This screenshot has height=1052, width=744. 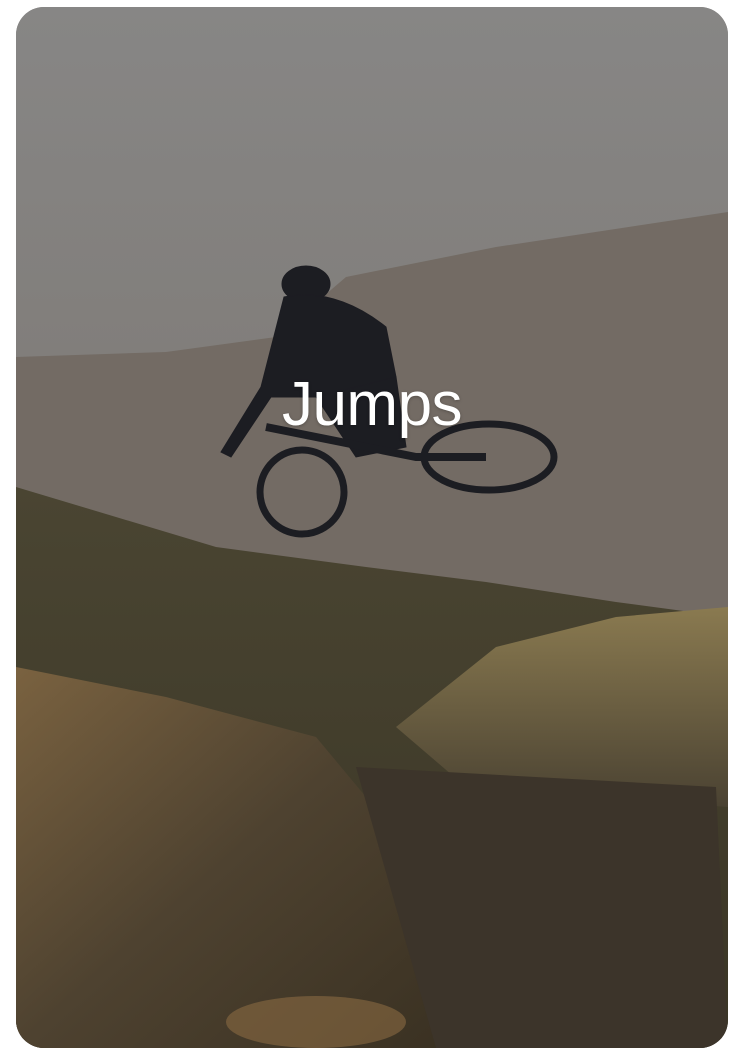 What do you see at coordinates (372, 404) in the screenshot?
I see `card-title: Jumps` at bounding box center [372, 404].